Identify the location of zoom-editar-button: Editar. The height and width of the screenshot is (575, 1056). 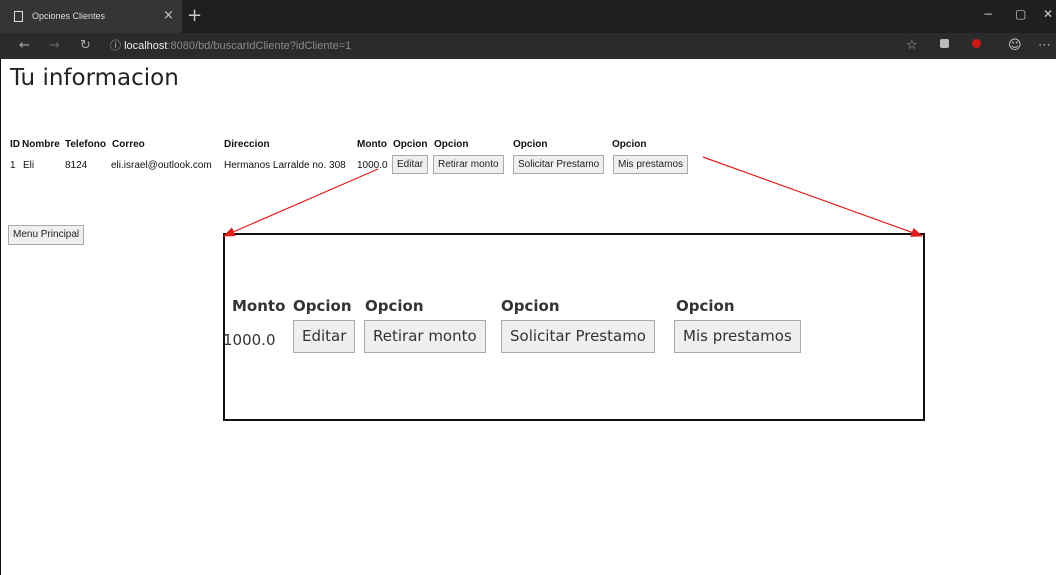
(324, 336).